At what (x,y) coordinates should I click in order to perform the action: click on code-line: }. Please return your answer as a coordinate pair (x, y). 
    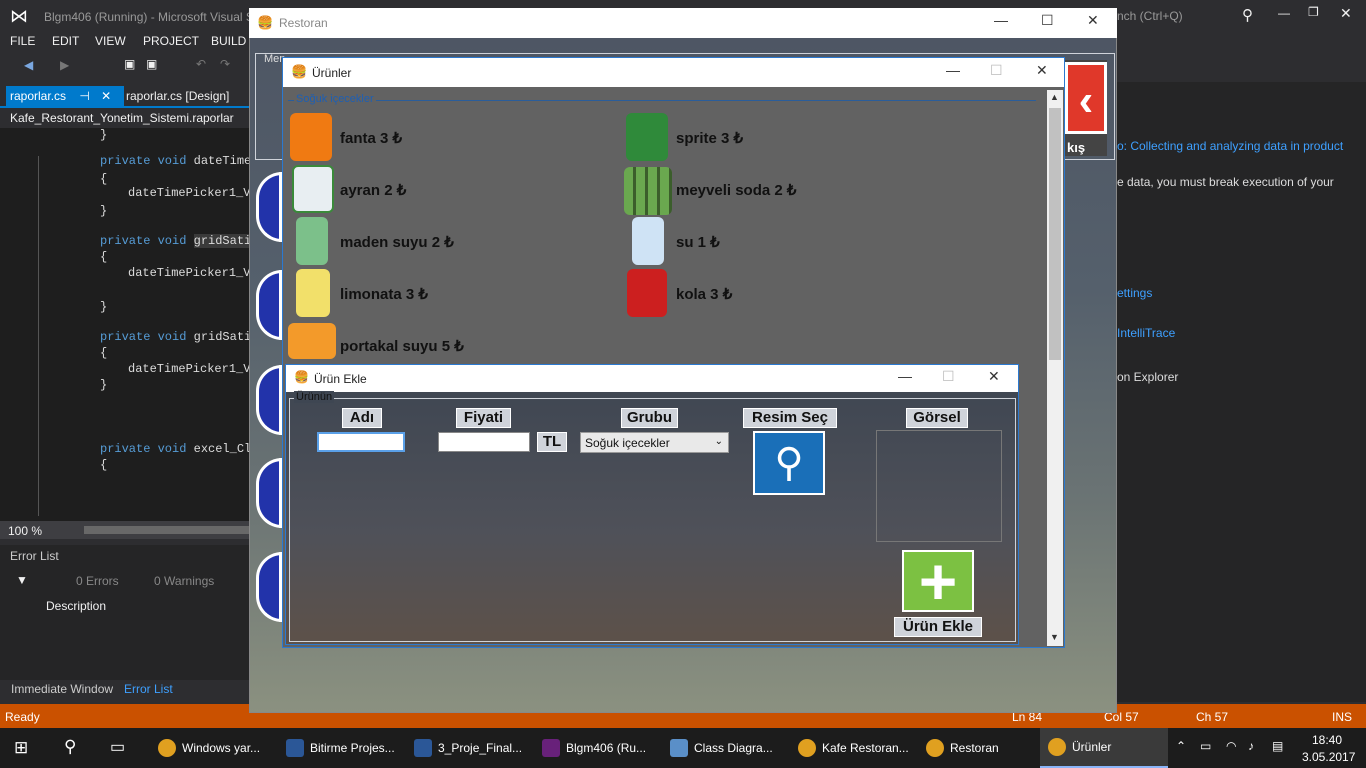
    Looking at the image, I should click on (104, 307).